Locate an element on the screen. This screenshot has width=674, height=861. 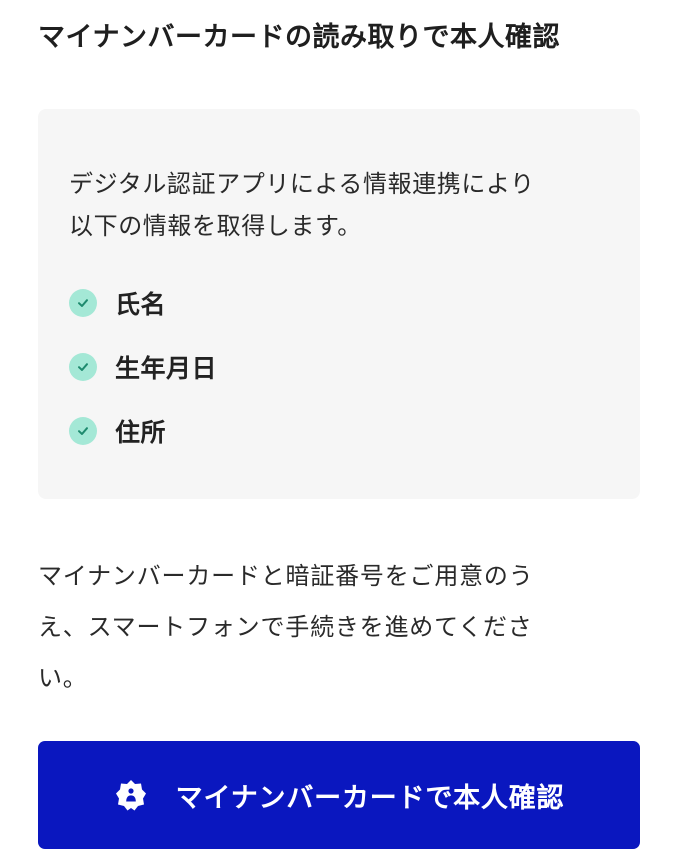
list-item-label: 氏名 is located at coordinates (141, 304).